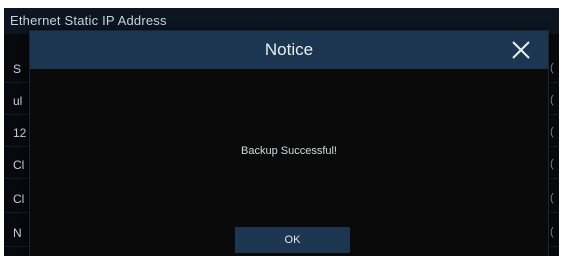 The height and width of the screenshot is (260, 563). Describe the element at coordinates (292, 240) in the screenshot. I see `ok-button: OK` at that location.